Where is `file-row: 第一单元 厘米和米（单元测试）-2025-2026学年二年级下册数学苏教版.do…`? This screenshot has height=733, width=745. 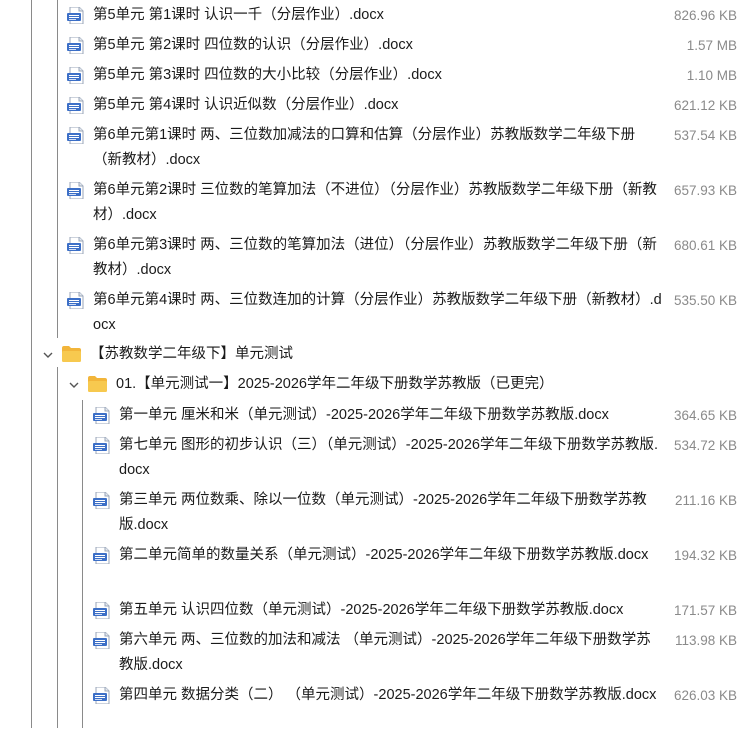
file-row: 第一单元 厘米和米（单元测试）-2025-2026学年二年级下册数学苏教版.do… is located at coordinates (372, 415).